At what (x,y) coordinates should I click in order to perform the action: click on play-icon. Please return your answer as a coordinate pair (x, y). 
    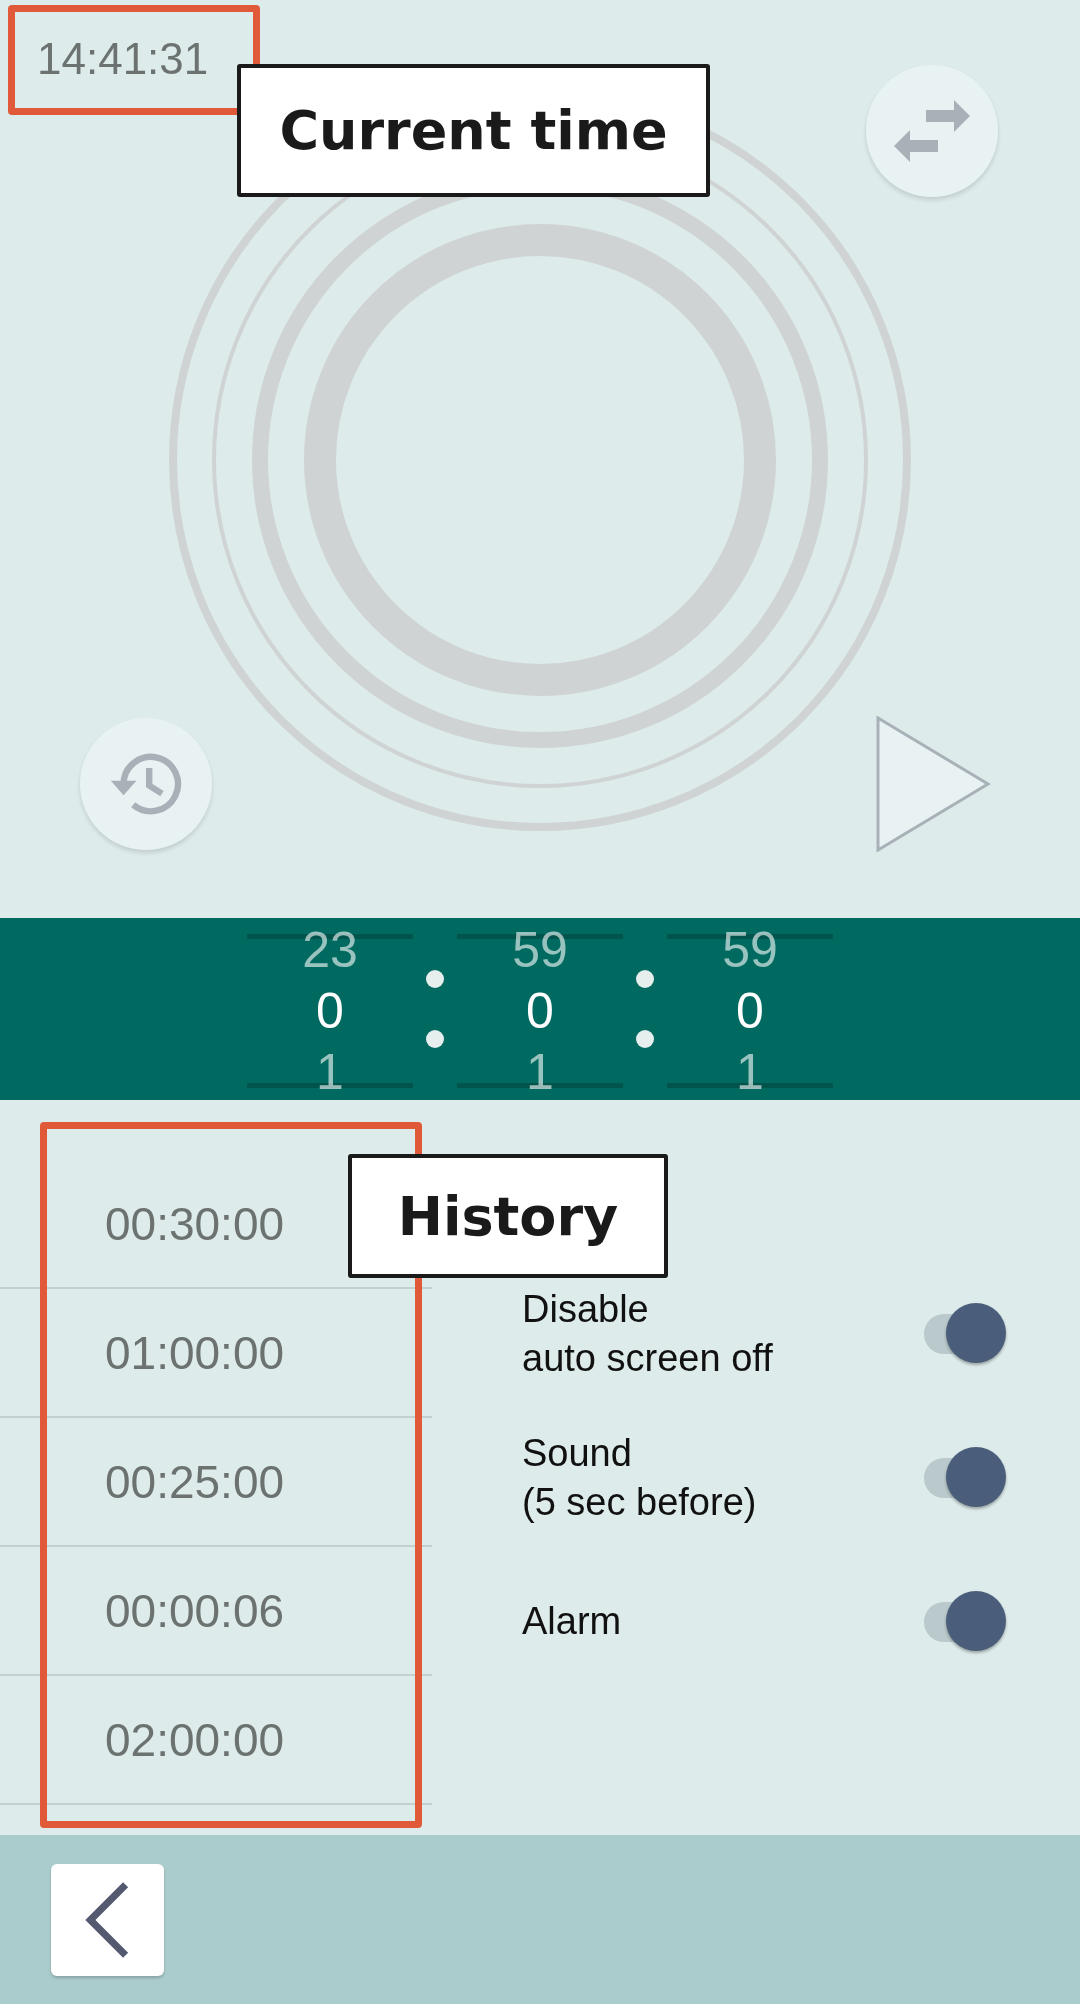
    Looking at the image, I should click on (934, 784).